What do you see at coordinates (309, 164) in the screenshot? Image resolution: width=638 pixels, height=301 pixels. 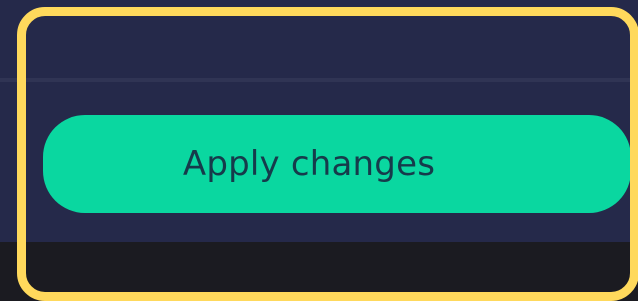 I see `apply-changes-label: Apply changes` at bounding box center [309, 164].